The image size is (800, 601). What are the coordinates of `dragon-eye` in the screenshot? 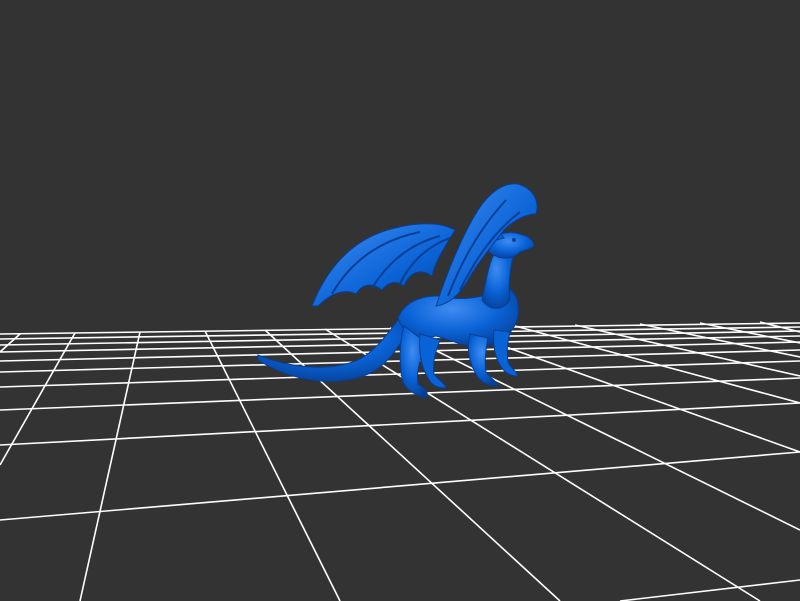 It's located at (514, 240).